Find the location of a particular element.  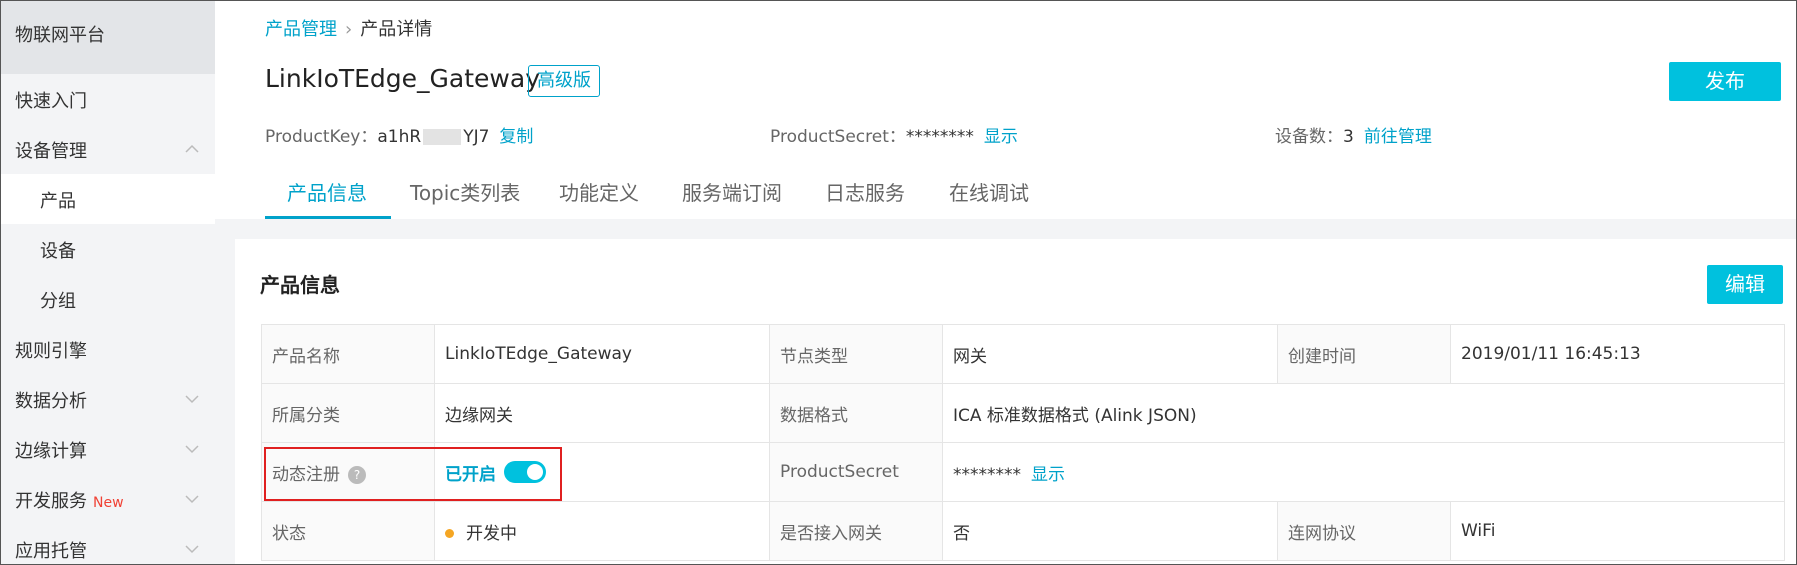

device-count-label: 设备数： is located at coordinates (1309, 137).